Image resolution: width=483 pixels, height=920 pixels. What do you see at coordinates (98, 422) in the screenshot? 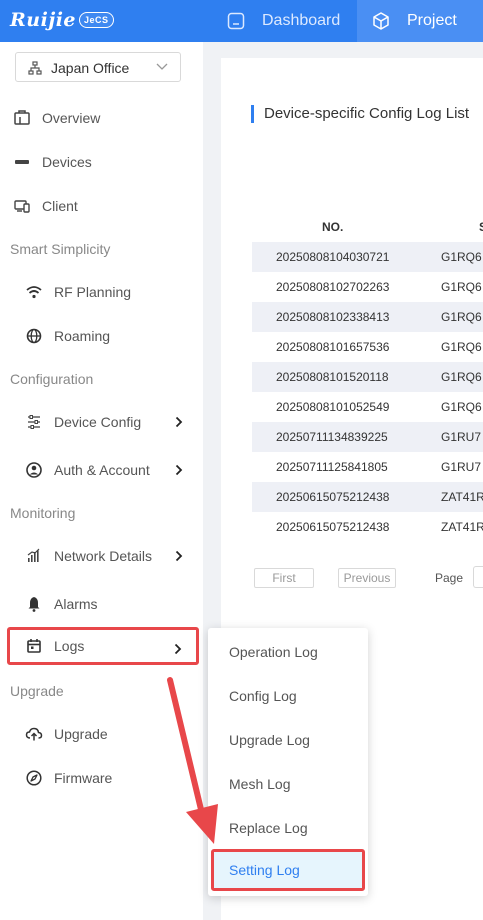
I see `sidebar-item-label: Device Config` at bounding box center [98, 422].